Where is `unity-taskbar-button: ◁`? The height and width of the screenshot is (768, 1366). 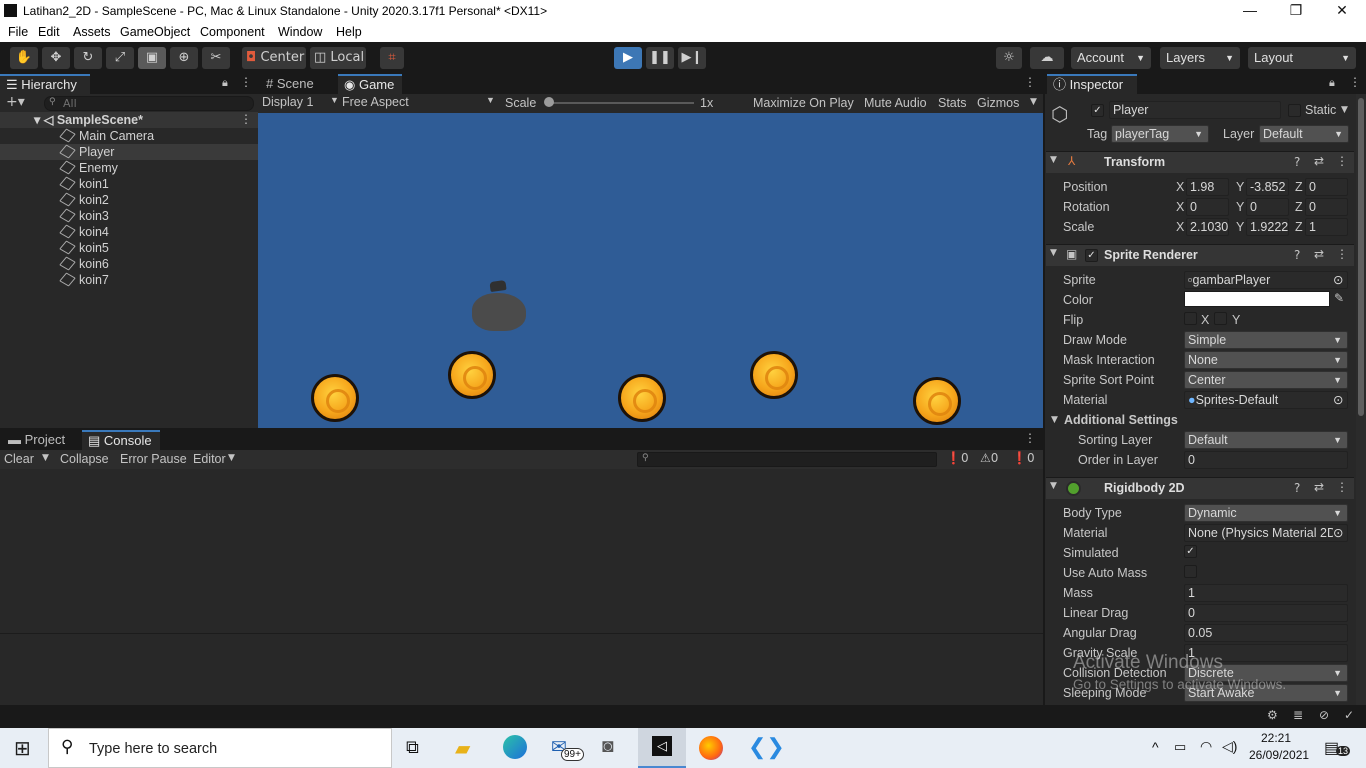 unity-taskbar-button: ◁ is located at coordinates (662, 748).